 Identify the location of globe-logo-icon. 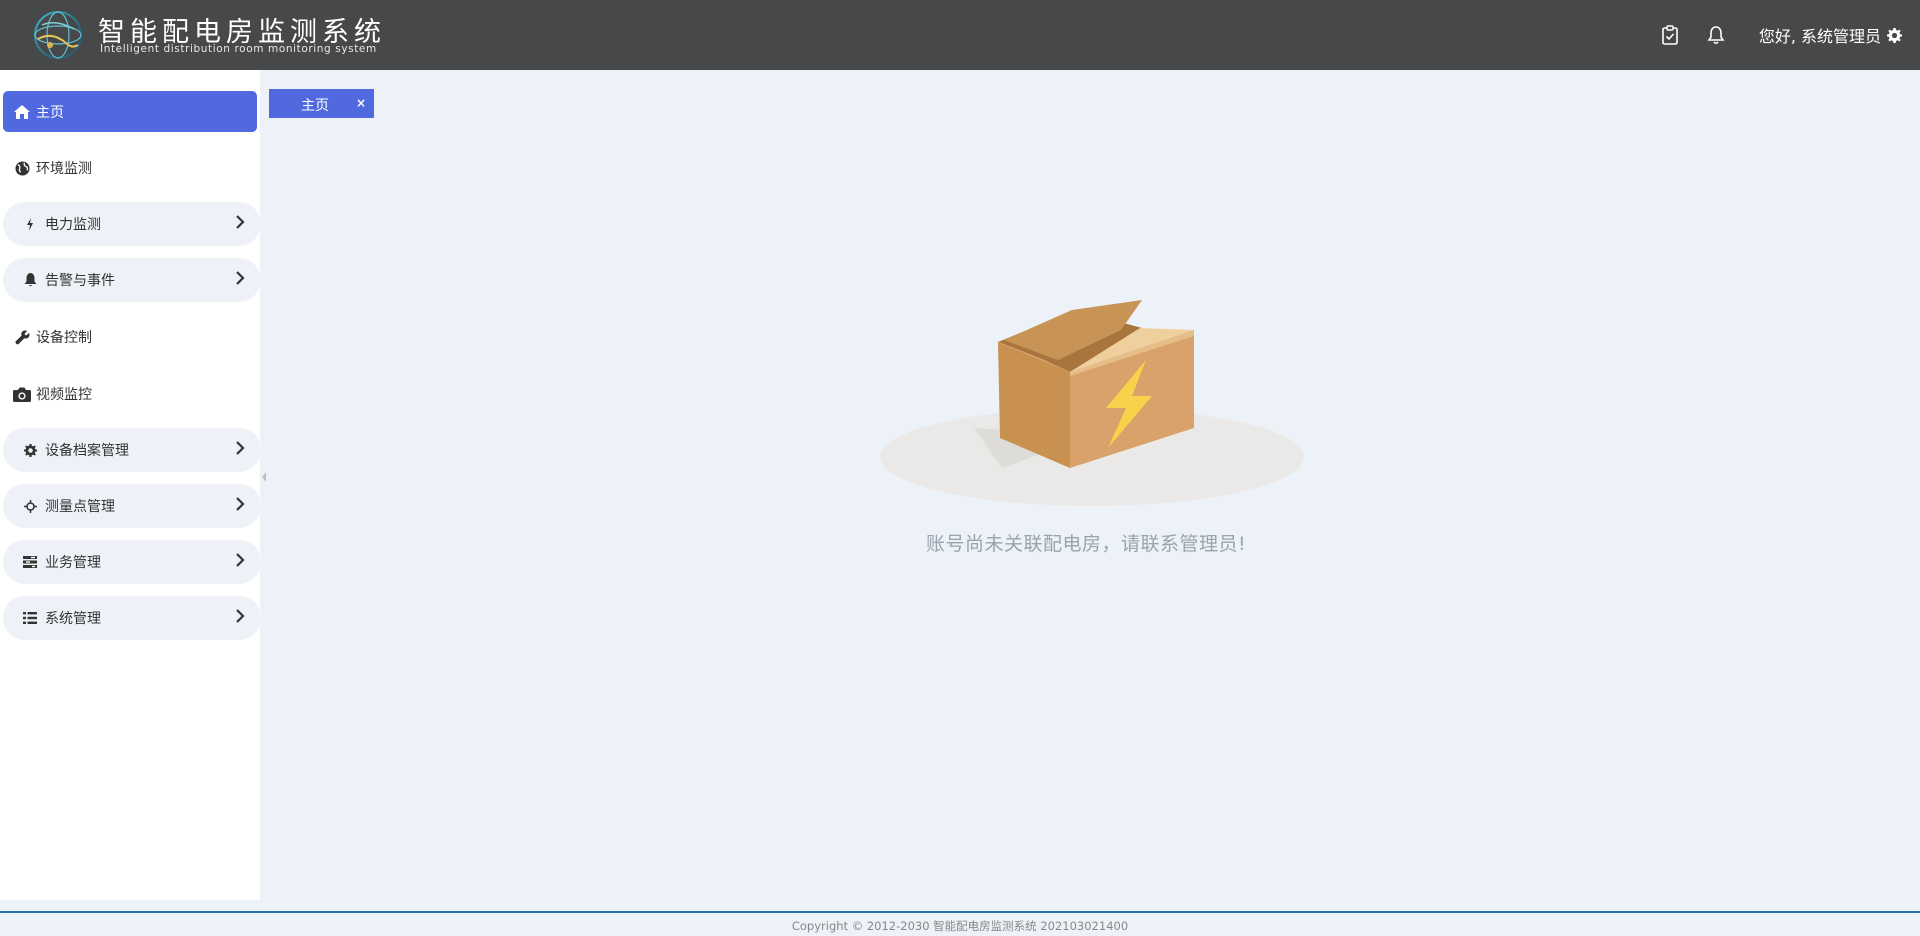
(58, 35).